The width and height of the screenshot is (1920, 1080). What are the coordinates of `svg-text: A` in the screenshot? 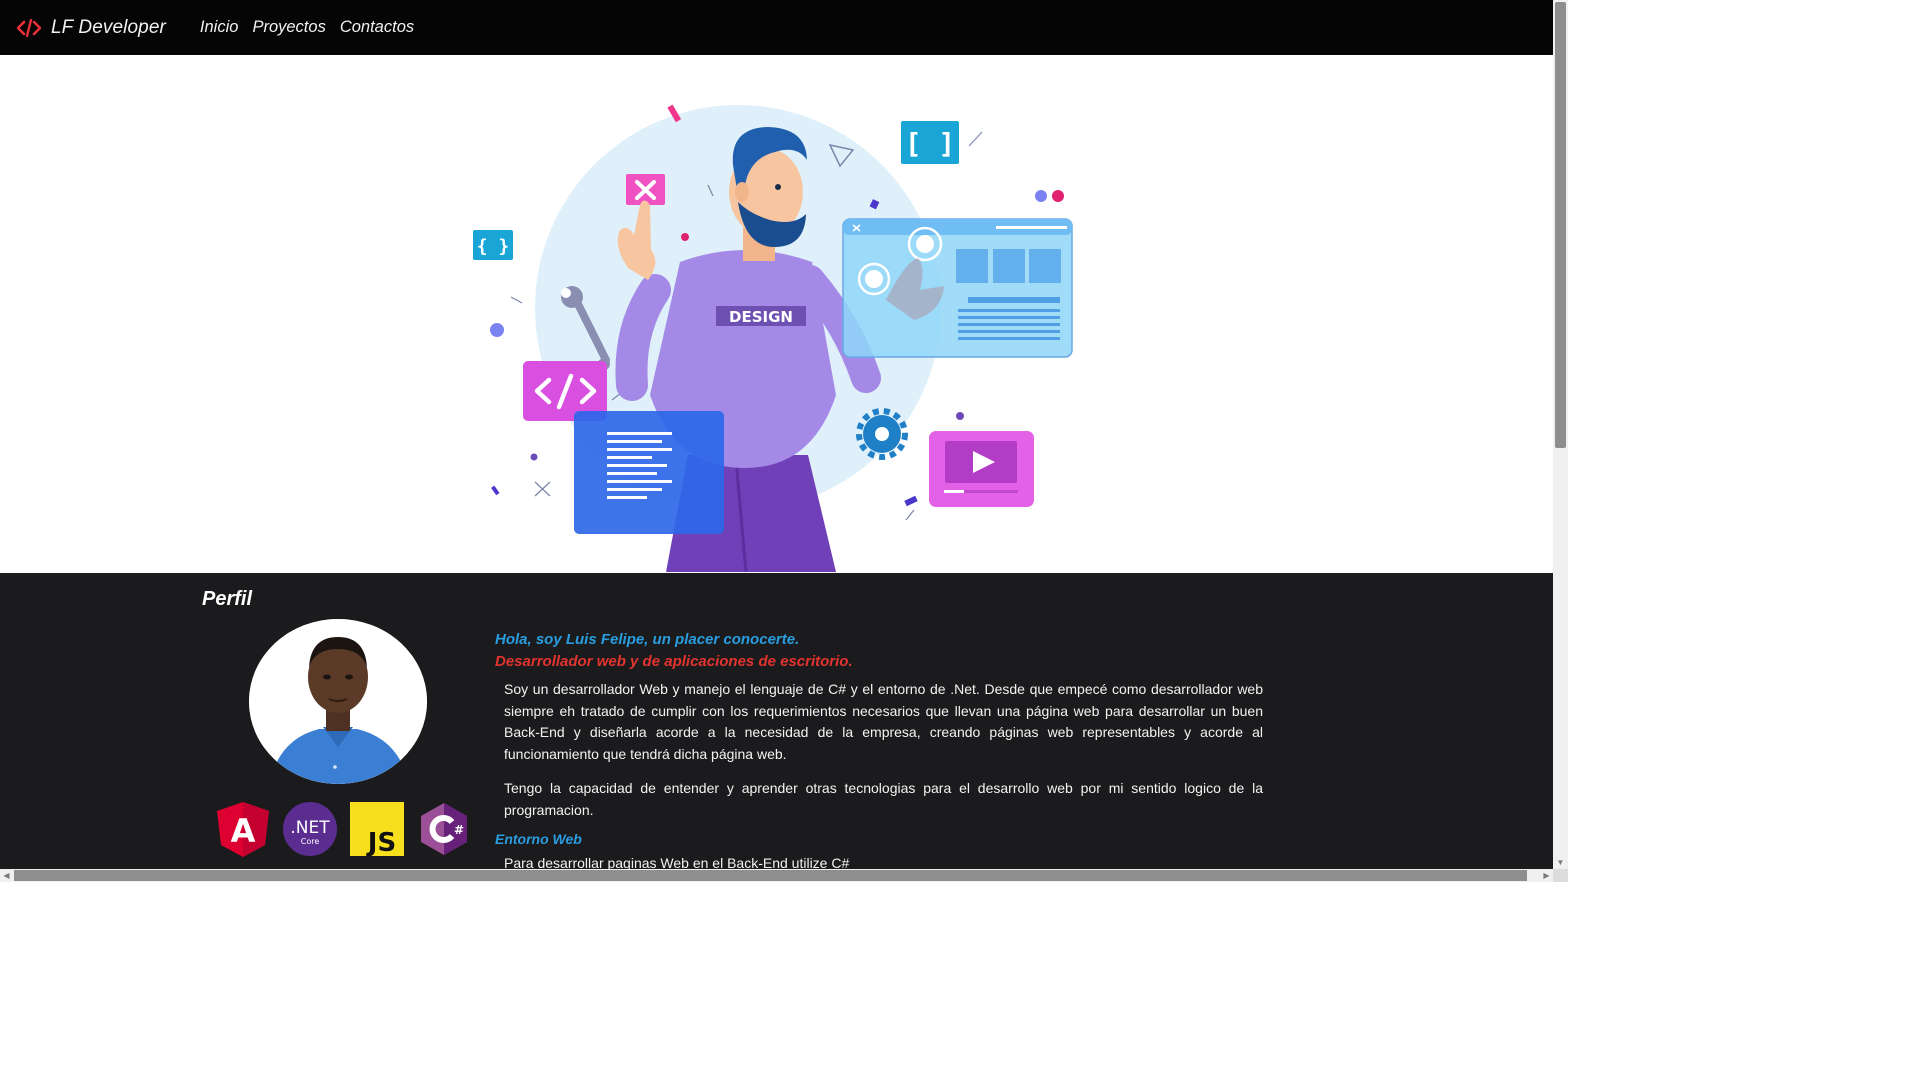 It's located at (243, 831).